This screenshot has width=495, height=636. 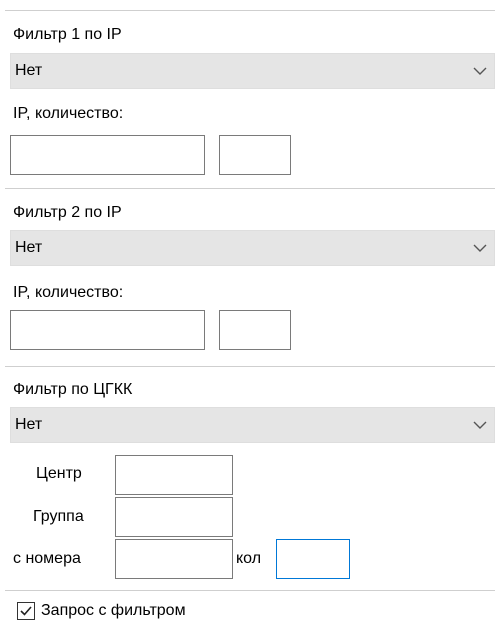 I want to click on checkmark-icon, so click(x=26, y=611).